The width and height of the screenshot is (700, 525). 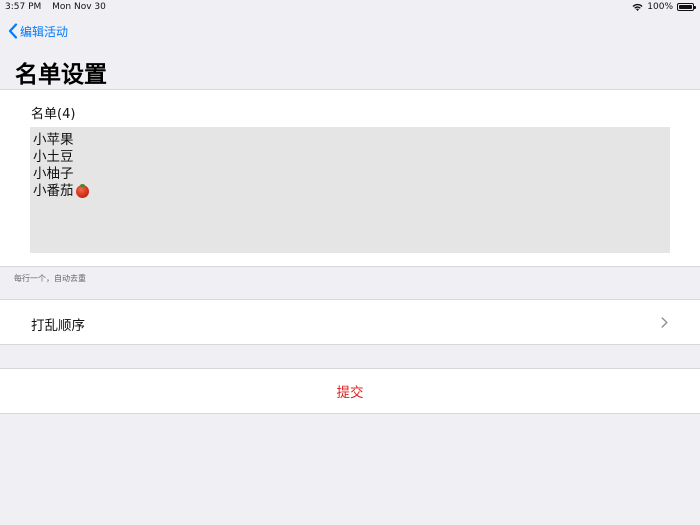 I want to click on list-item: 小土豆, so click(x=53, y=157).